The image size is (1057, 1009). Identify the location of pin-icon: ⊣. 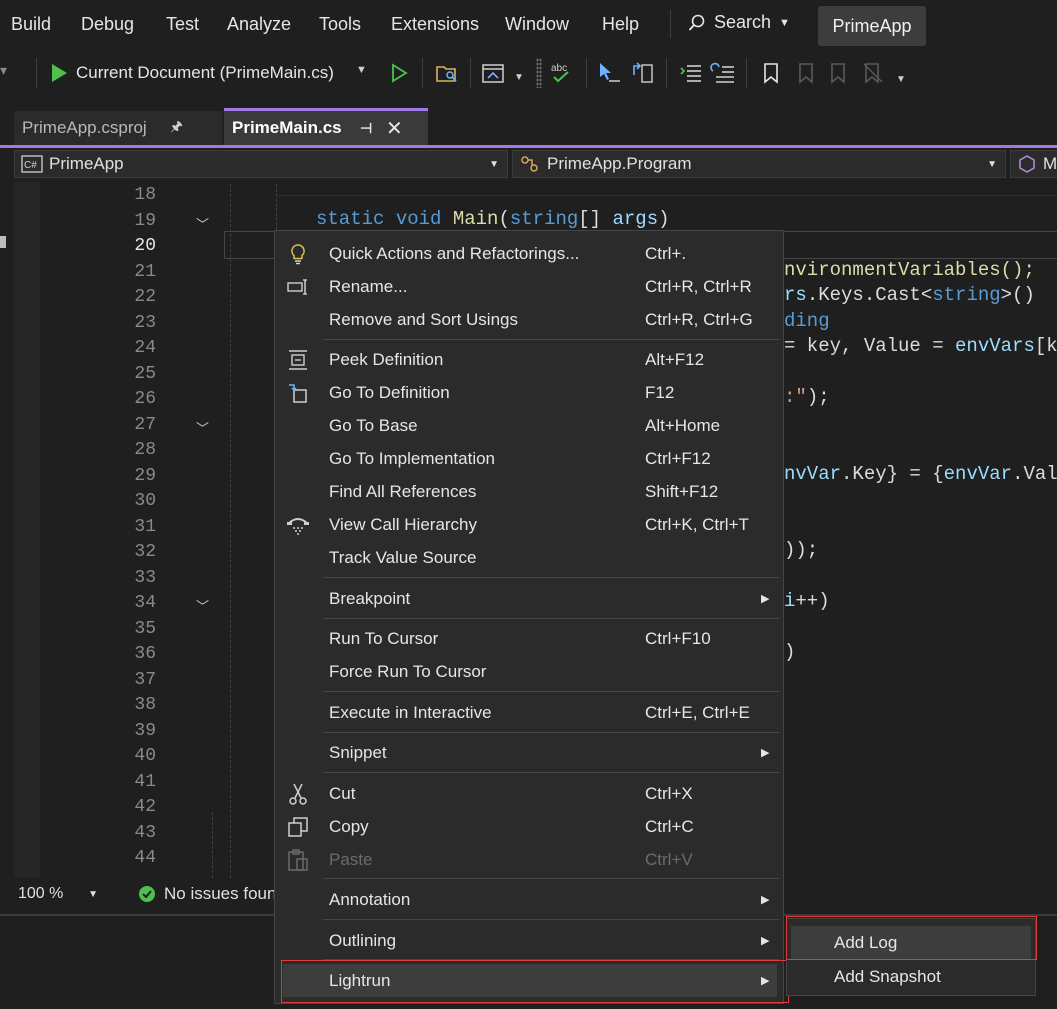
(366, 128).